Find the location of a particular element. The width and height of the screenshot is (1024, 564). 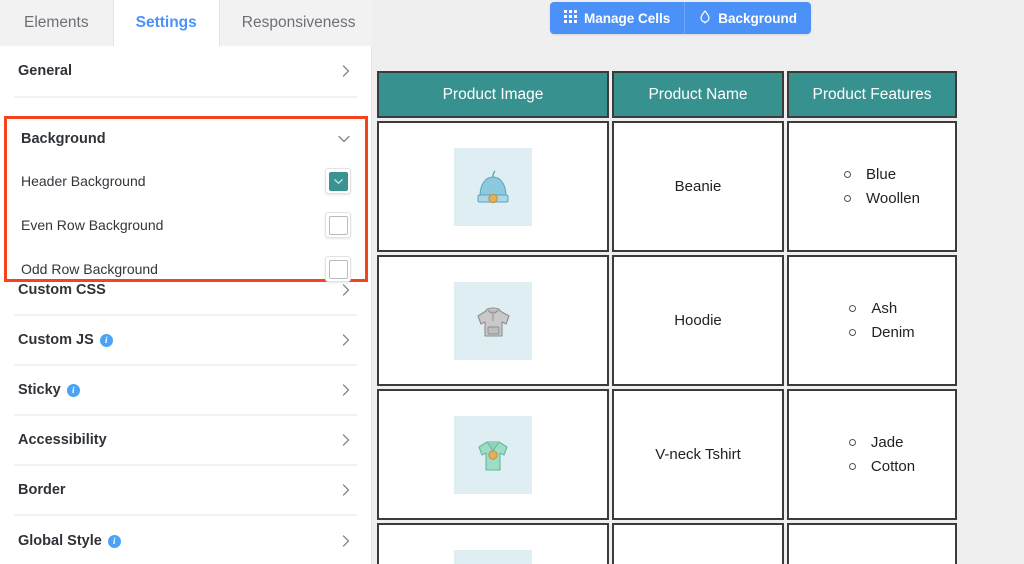

tab-responsiveness: Responsiveness is located at coordinates (299, 23).